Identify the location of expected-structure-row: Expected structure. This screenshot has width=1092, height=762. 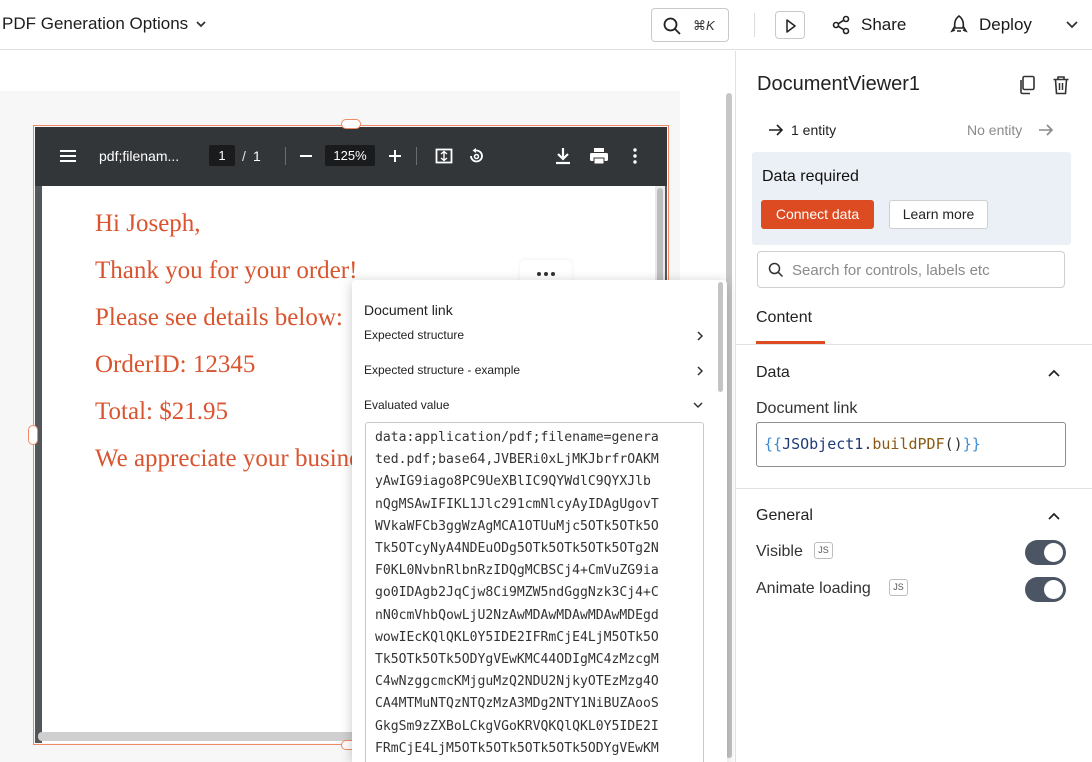
(534, 338).